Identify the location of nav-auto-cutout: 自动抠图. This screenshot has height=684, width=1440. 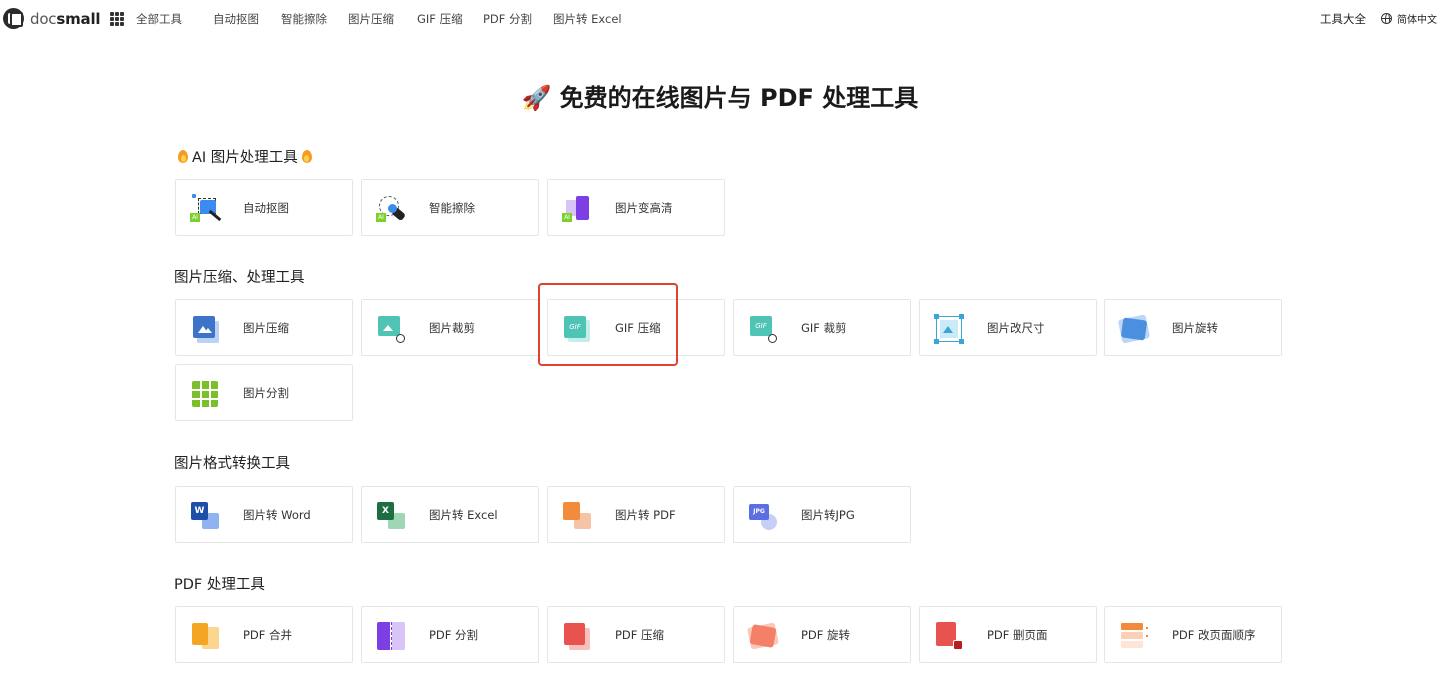
(236, 19).